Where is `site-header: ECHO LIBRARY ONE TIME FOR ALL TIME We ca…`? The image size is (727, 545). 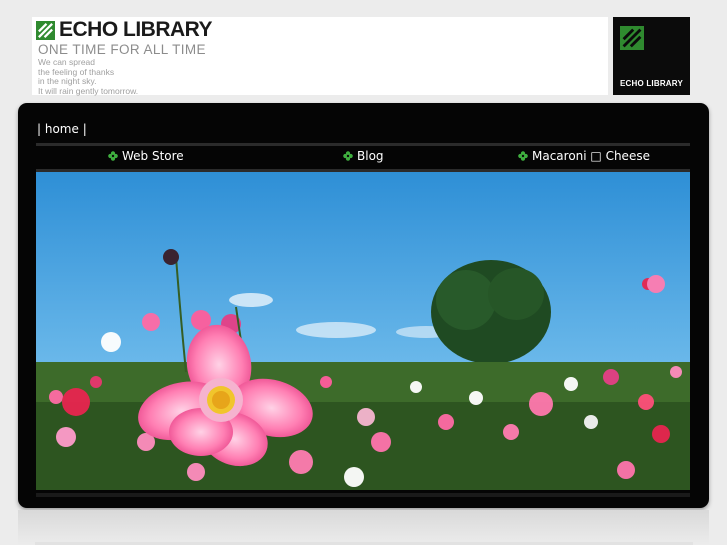
site-header: ECHO LIBRARY ONE TIME FOR ALL TIME We ca… is located at coordinates (320, 56).